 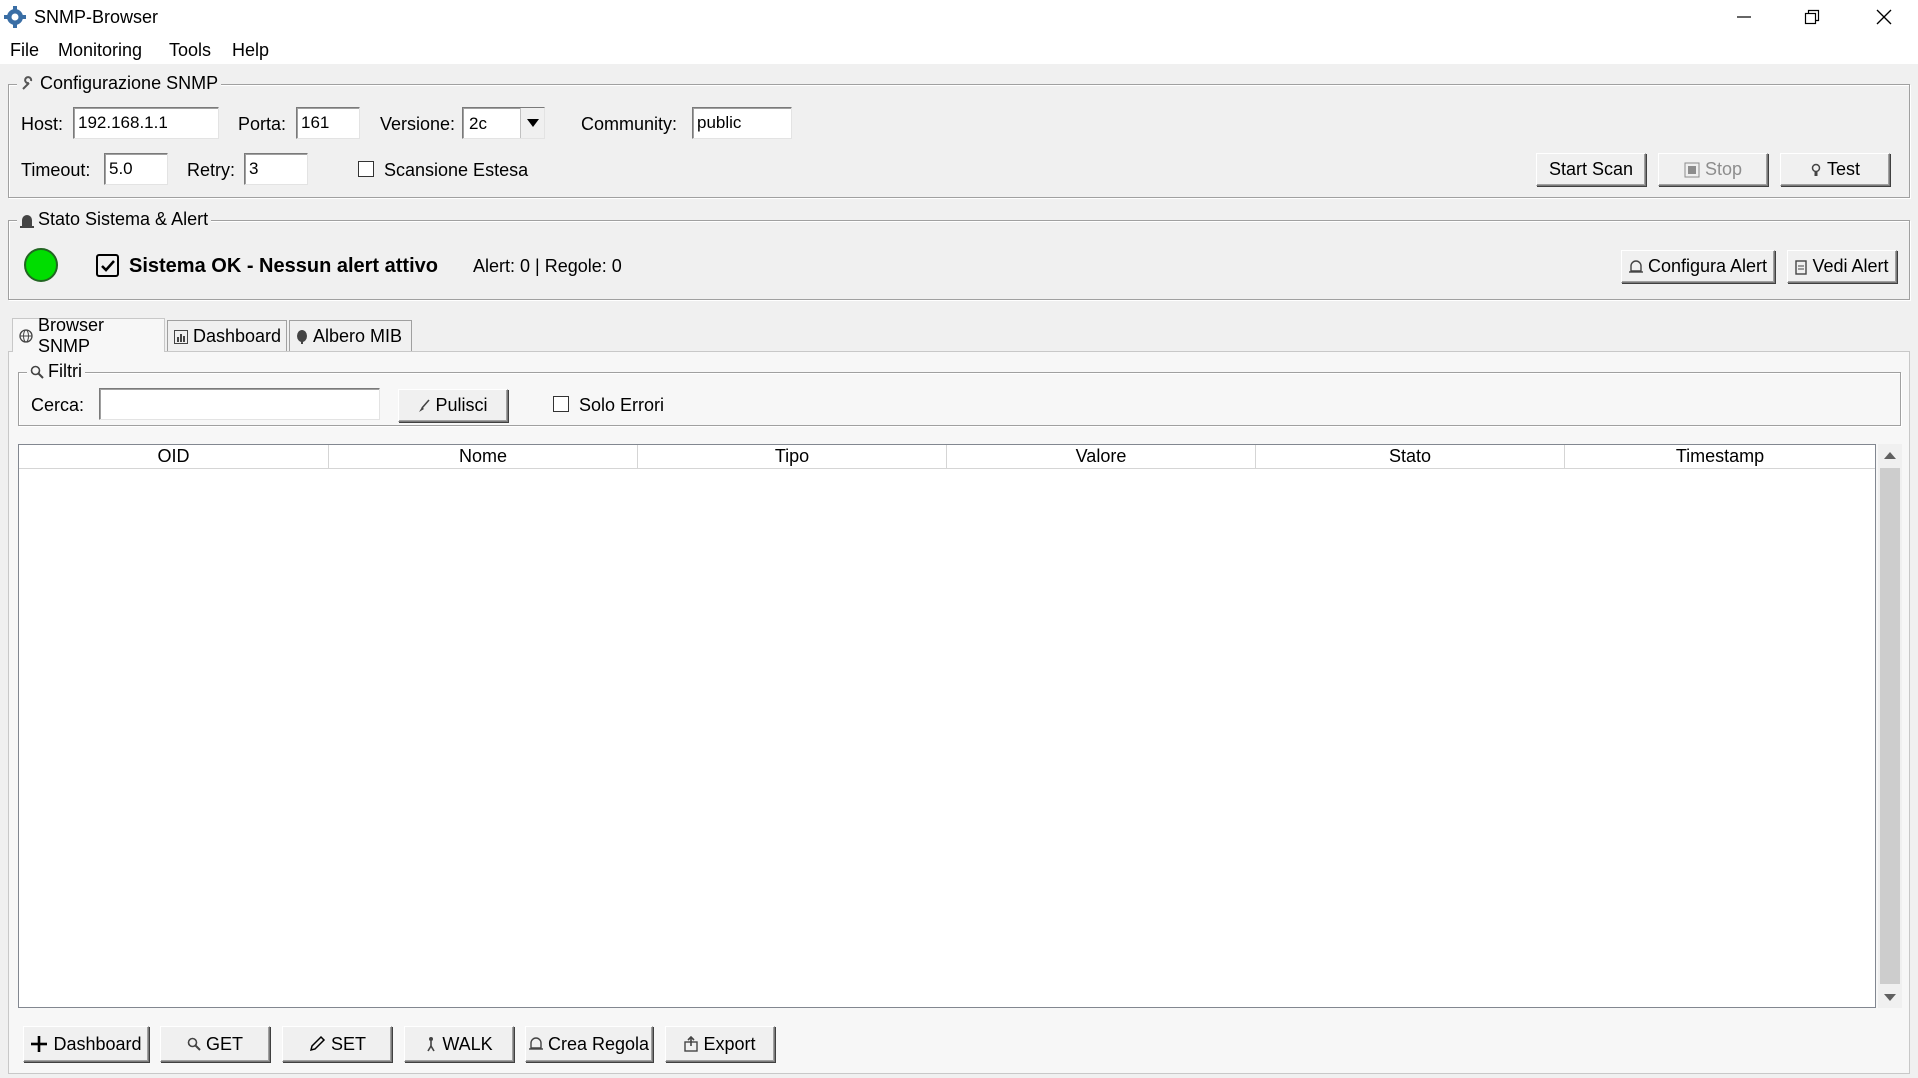 What do you see at coordinates (729, 1043) in the screenshot?
I see `export-label: Export` at bounding box center [729, 1043].